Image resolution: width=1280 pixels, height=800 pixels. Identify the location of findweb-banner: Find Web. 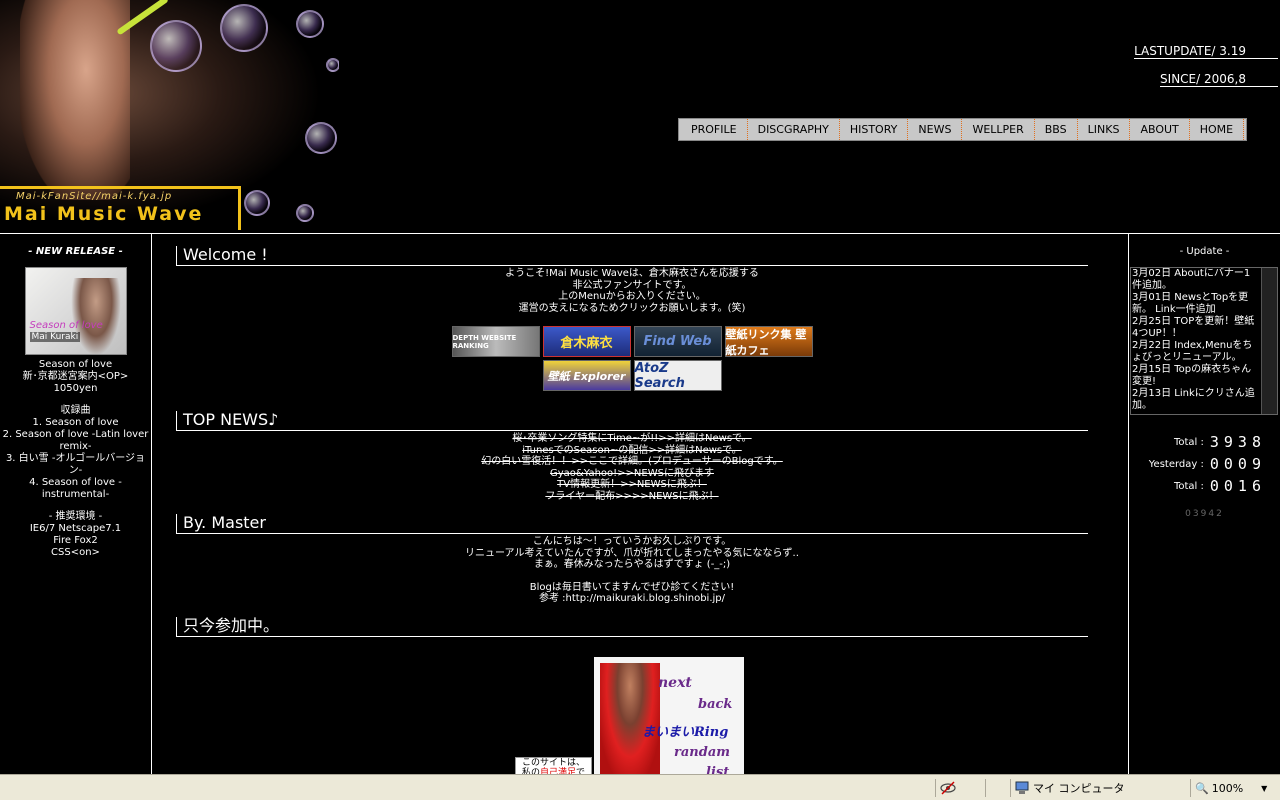
(677, 341).